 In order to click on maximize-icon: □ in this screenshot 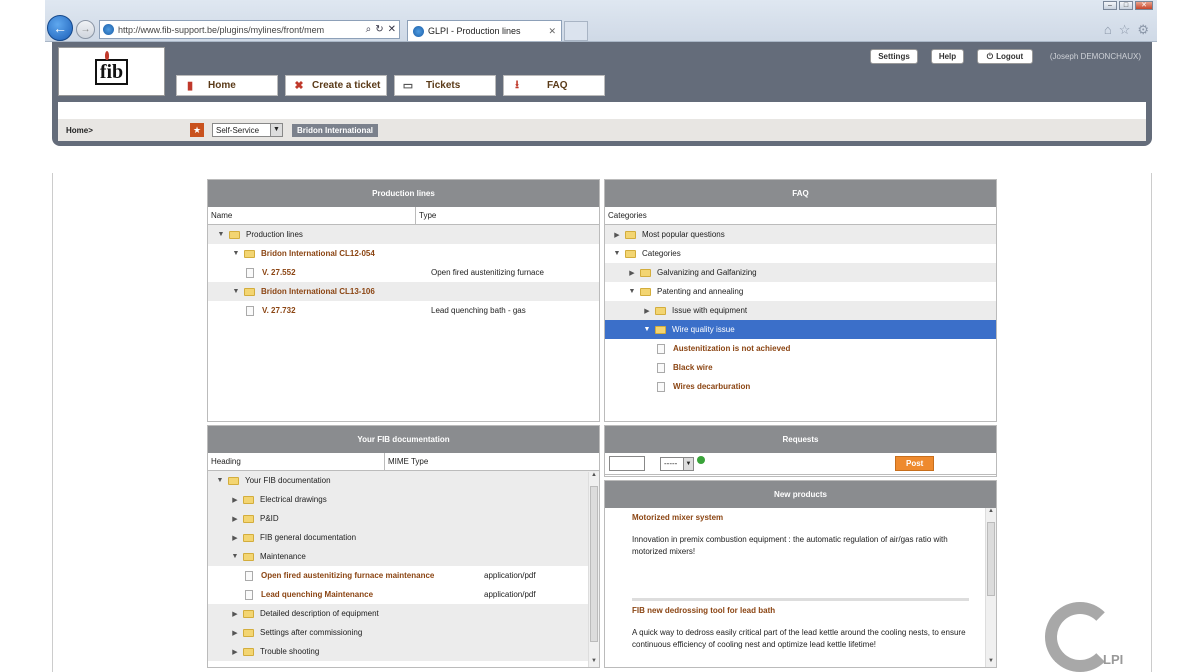, I will do `click(1126, 5)`.